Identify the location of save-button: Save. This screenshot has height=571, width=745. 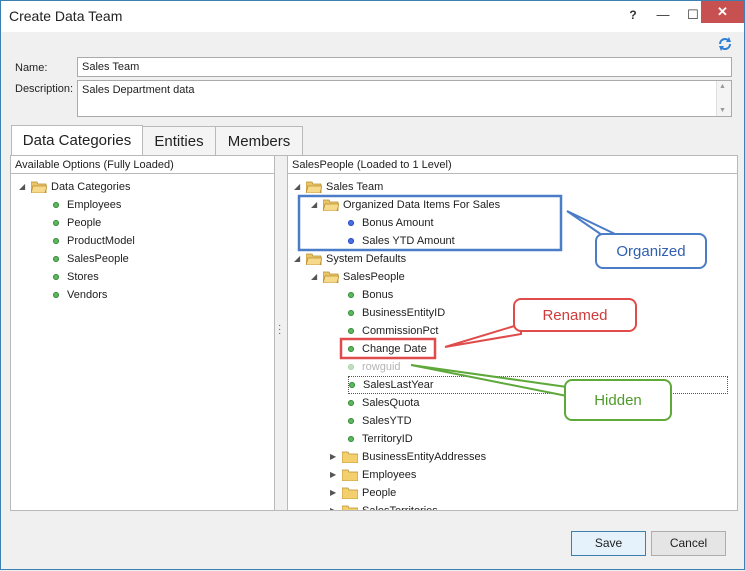
(608, 543).